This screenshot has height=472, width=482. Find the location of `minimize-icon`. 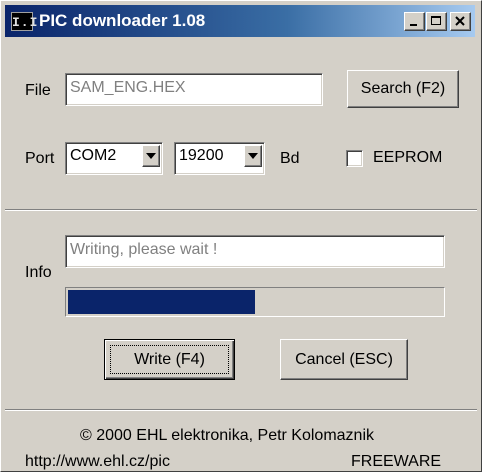

minimize-icon is located at coordinates (413, 25).